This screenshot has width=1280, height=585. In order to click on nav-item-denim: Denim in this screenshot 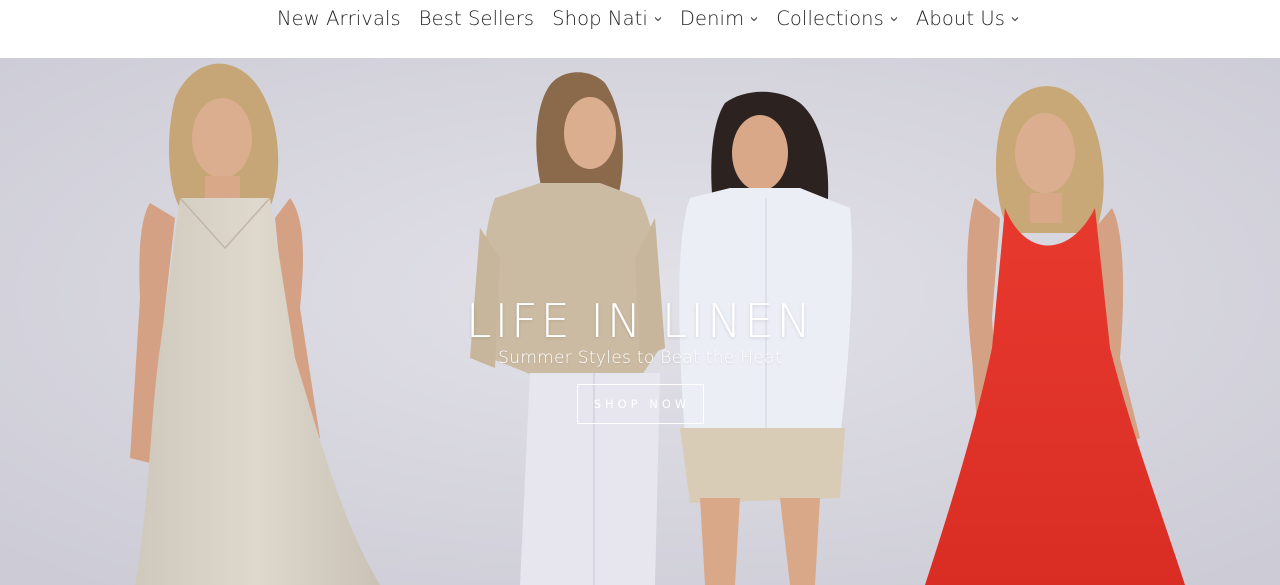, I will do `click(719, 18)`.